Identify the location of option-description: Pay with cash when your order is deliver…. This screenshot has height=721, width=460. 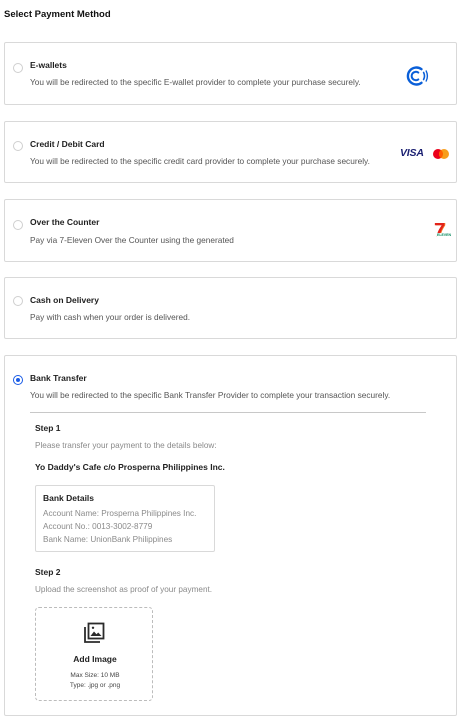
(110, 317).